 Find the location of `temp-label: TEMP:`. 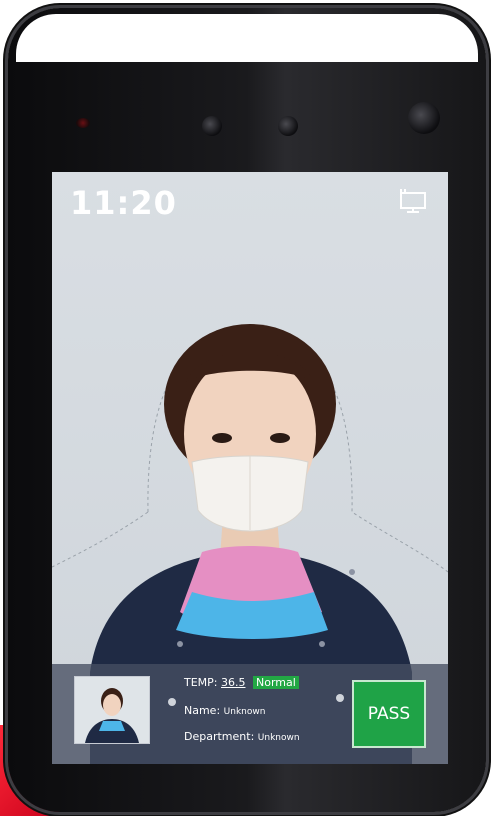

temp-label: TEMP: is located at coordinates (201, 682).